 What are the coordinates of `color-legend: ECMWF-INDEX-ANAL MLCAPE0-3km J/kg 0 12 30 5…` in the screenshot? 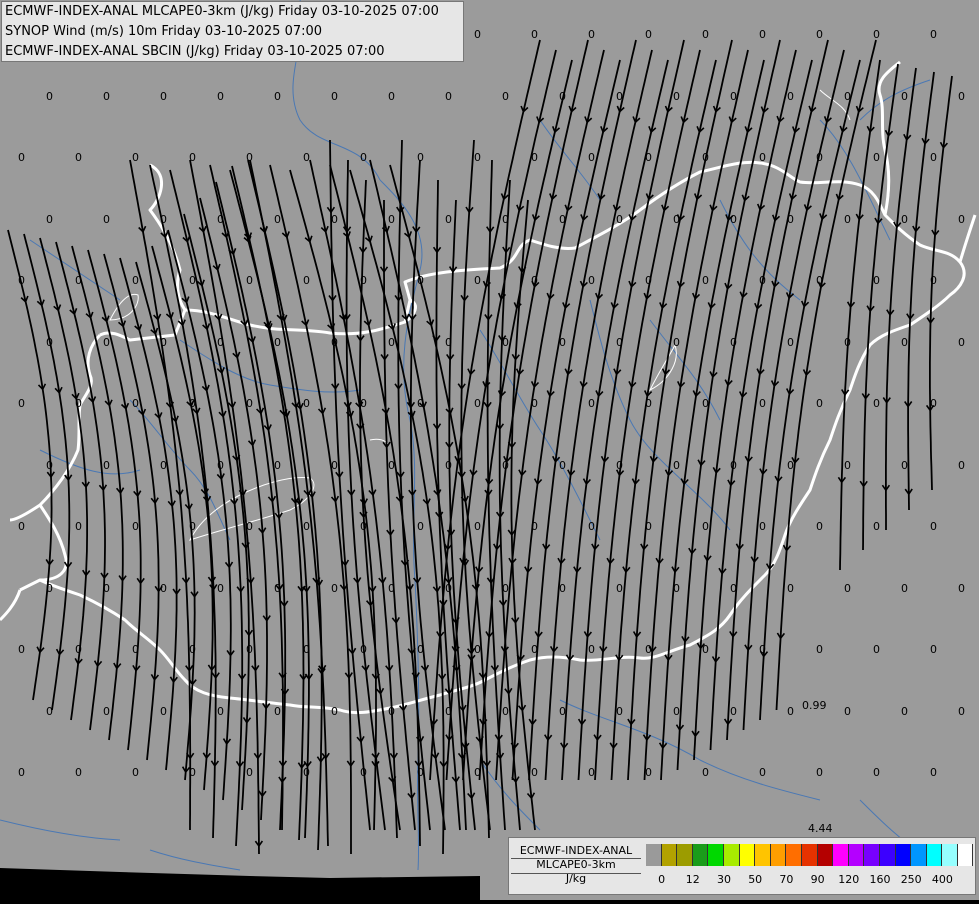 It's located at (742, 866).